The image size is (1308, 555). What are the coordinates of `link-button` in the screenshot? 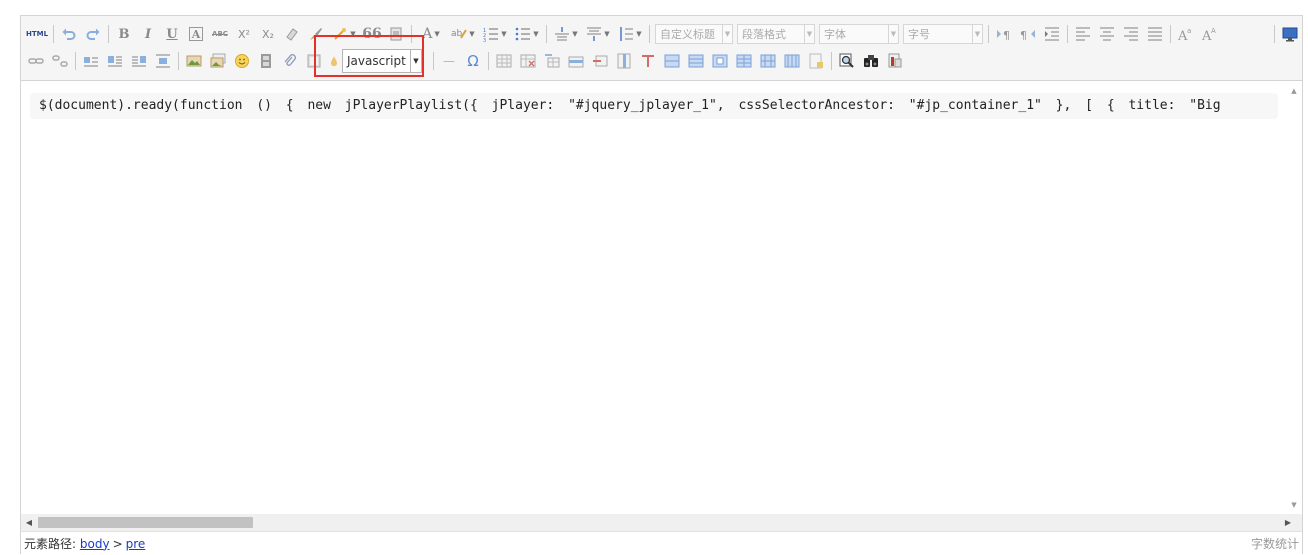 It's located at (36, 61).